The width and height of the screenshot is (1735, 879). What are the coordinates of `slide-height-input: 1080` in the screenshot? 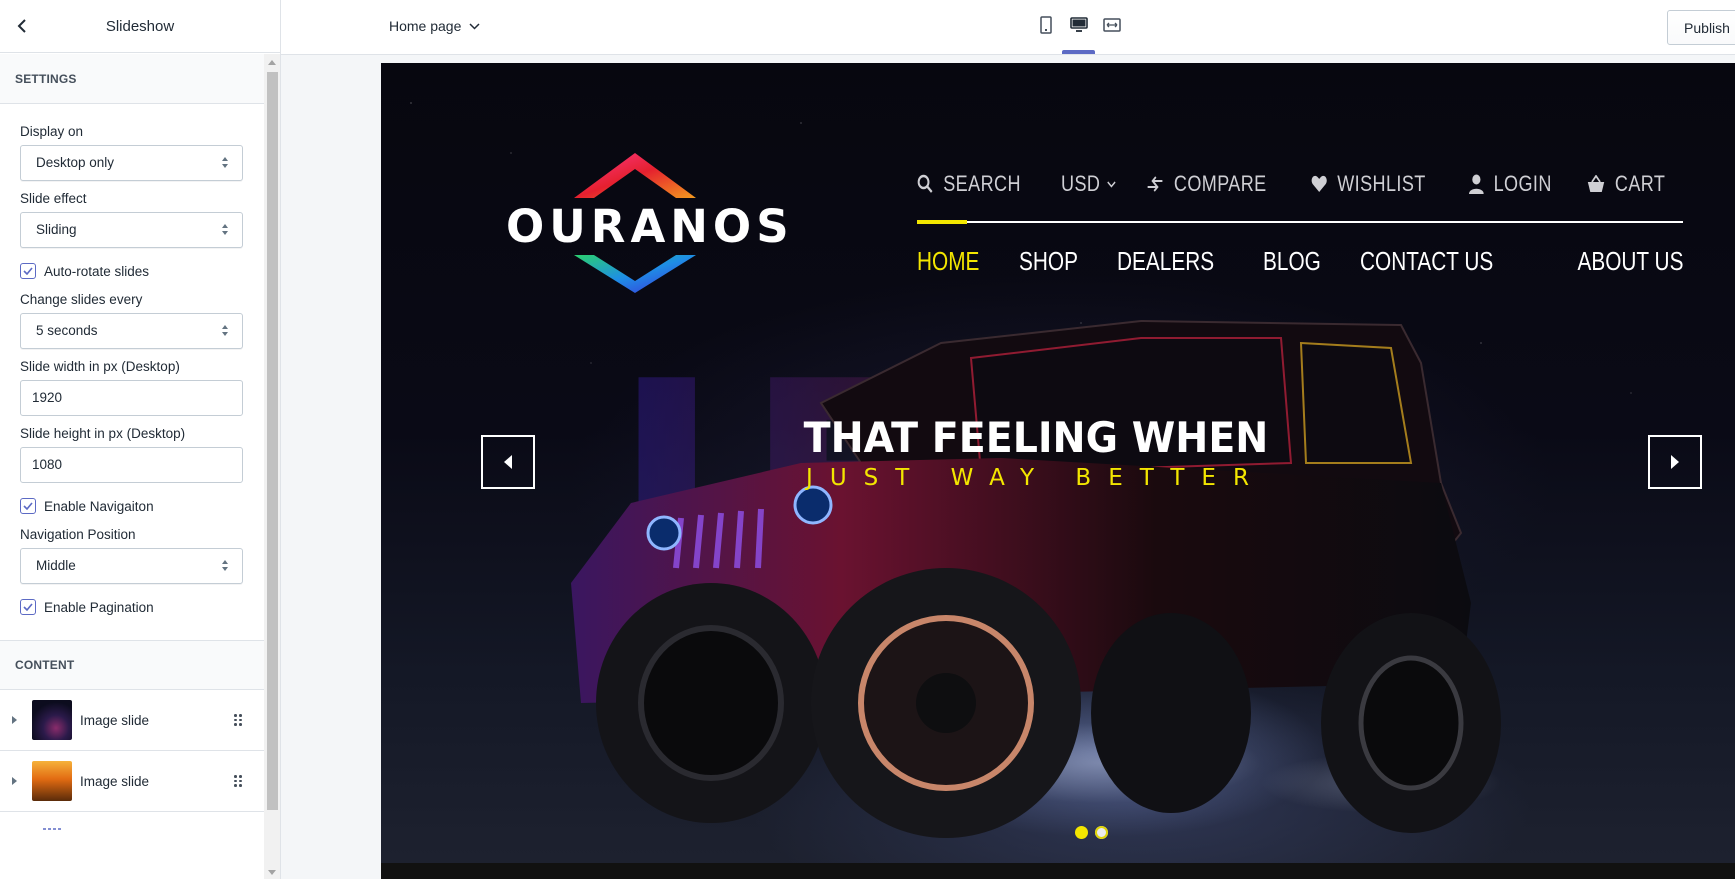 It's located at (131, 465).